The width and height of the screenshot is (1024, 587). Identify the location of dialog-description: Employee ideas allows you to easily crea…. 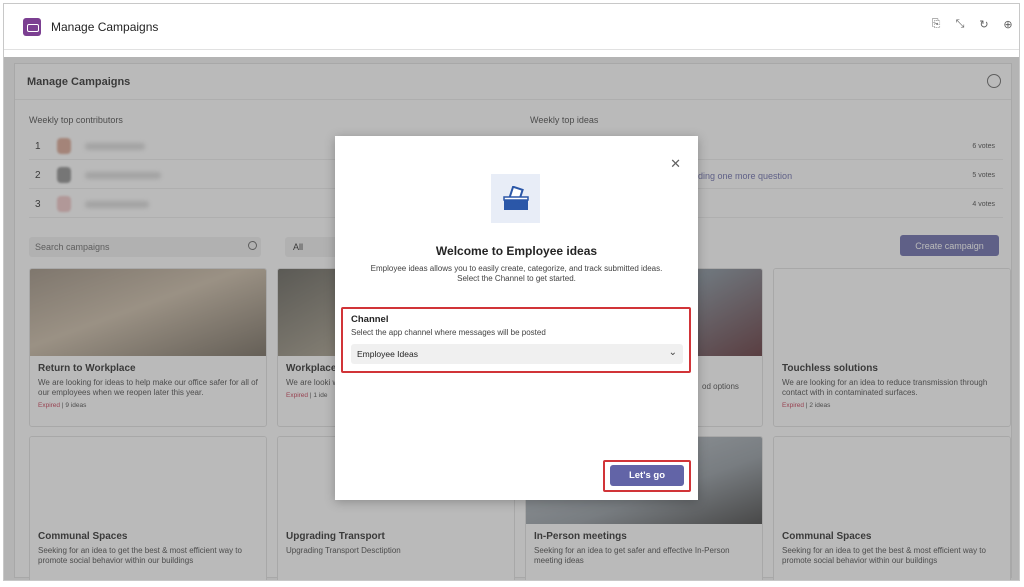
(516, 273).